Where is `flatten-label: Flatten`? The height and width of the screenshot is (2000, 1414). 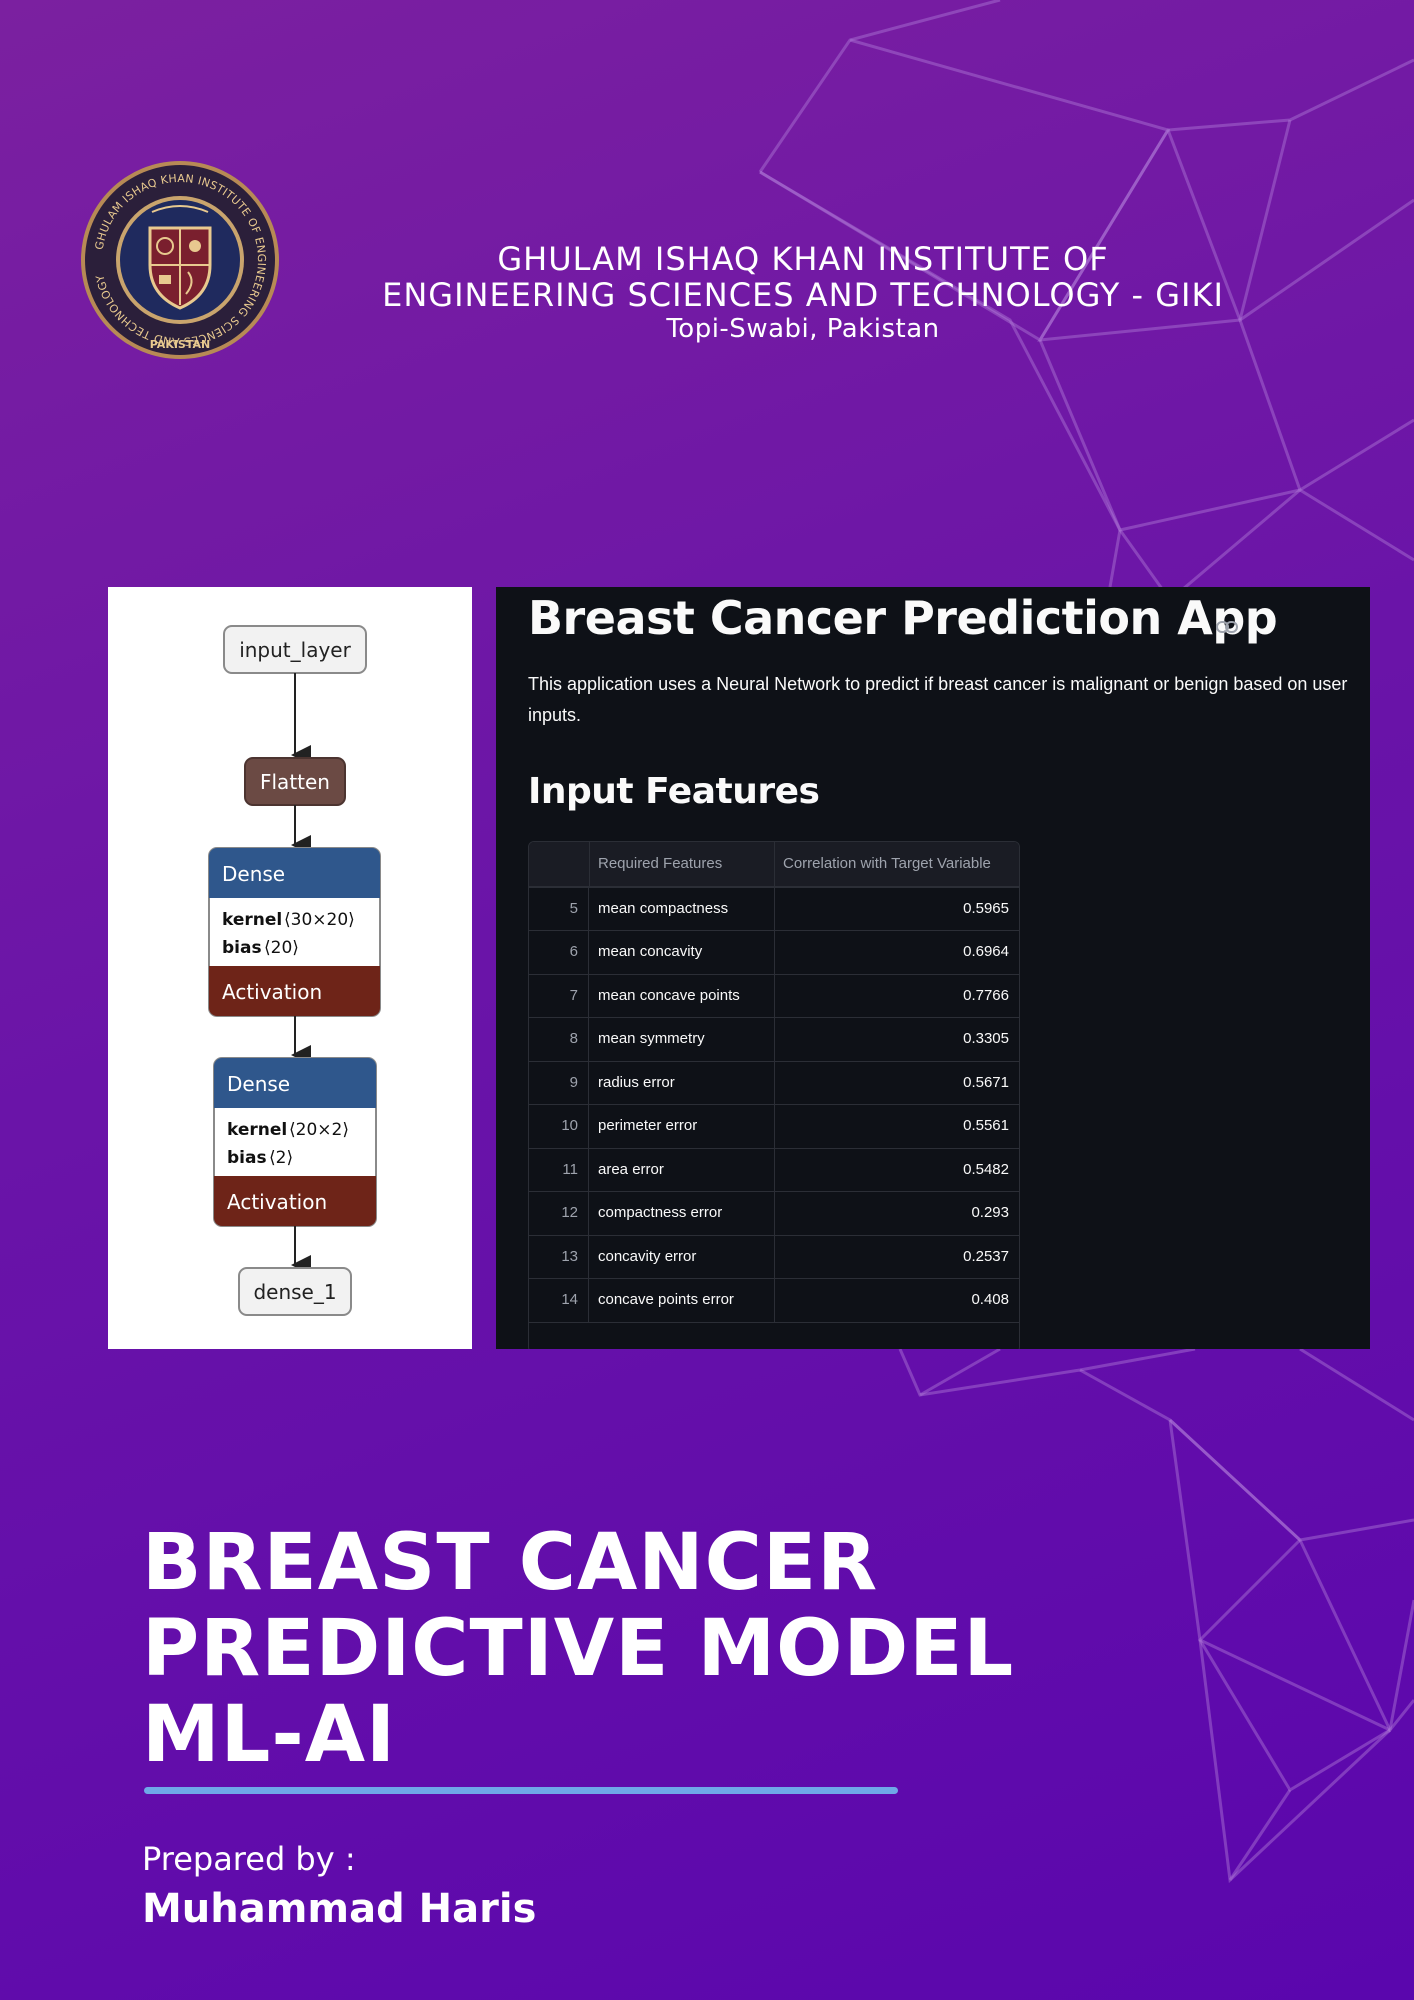
flatten-label: Flatten is located at coordinates (295, 782).